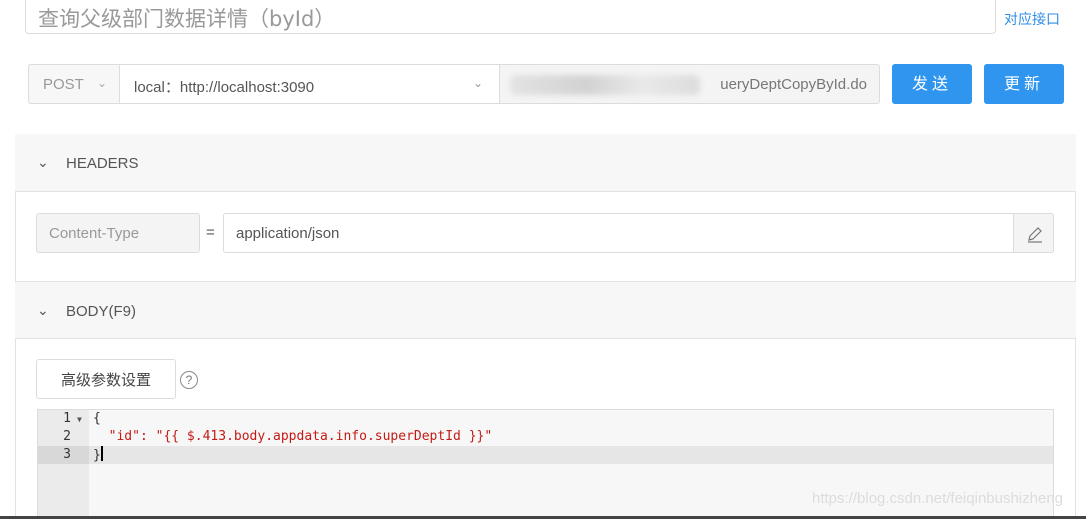 The width and height of the screenshot is (1086, 519). What do you see at coordinates (189, 380) in the screenshot?
I see `question-circle-icon: ?` at bounding box center [189, 380].